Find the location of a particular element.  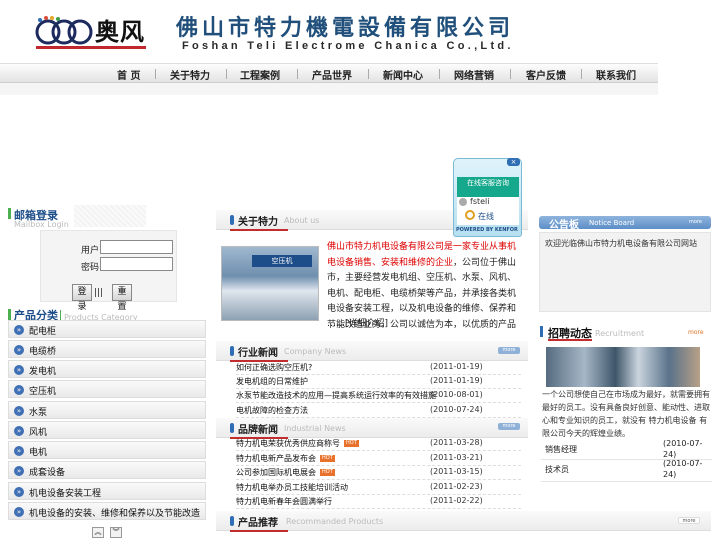

news-row: 如何正确选购空压机? (2011-01-19) is located at coordinates (378, 368).